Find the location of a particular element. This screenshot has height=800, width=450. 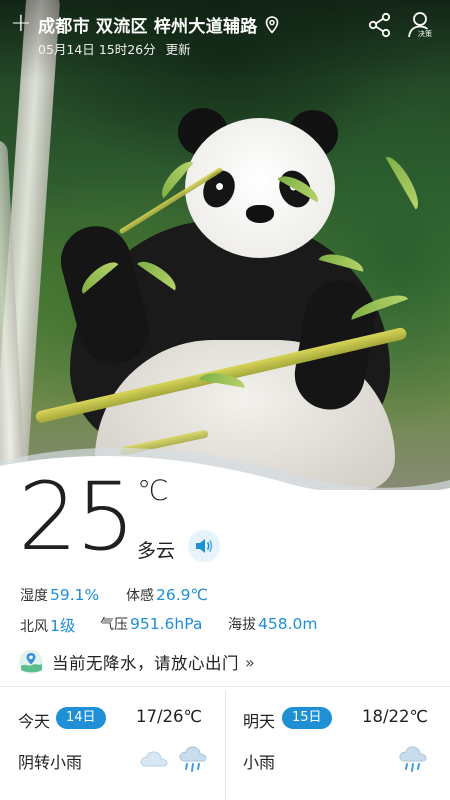

altitude-label: 海拔 is located at coordinates (242, 625).